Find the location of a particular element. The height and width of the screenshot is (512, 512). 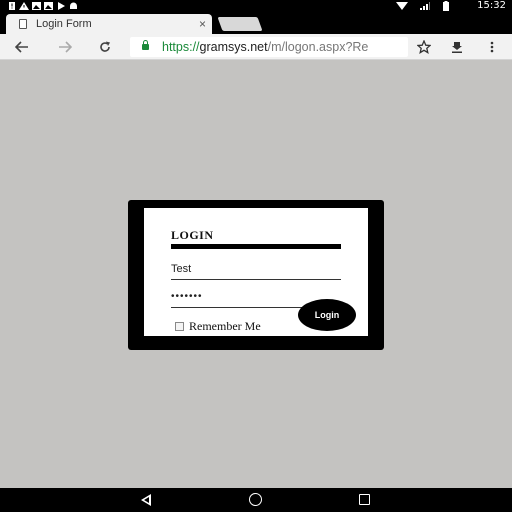

tab-strip: Login Form × is located at coordinates (256, 24).